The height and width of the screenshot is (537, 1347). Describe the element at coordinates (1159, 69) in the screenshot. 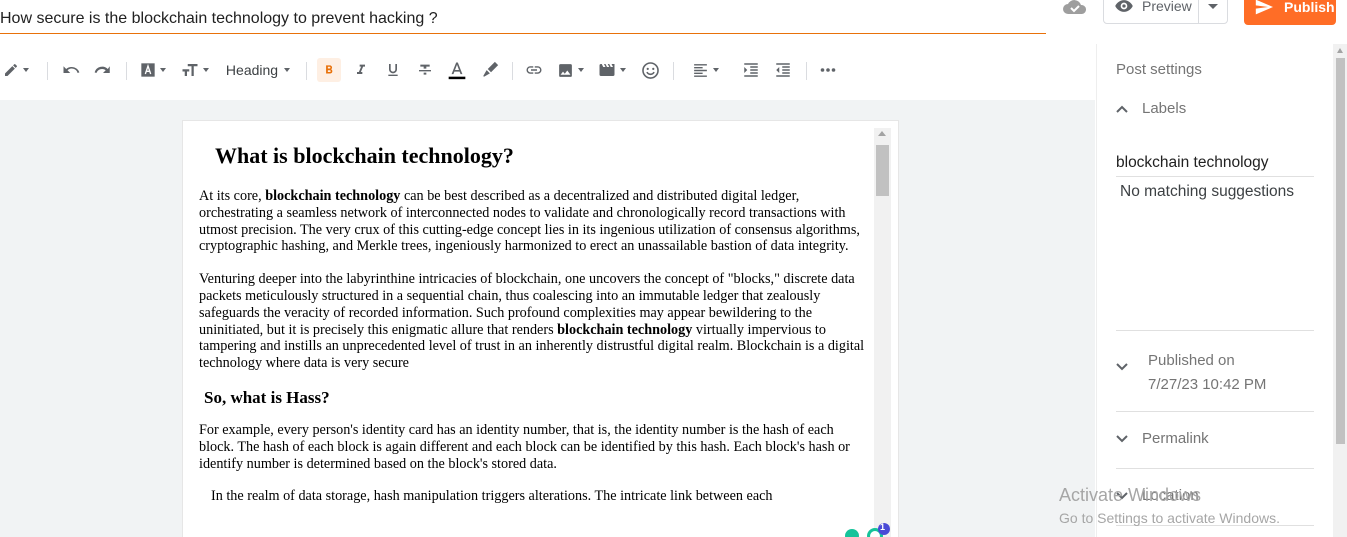

I see `post-settings-title: Post settings` at that location.